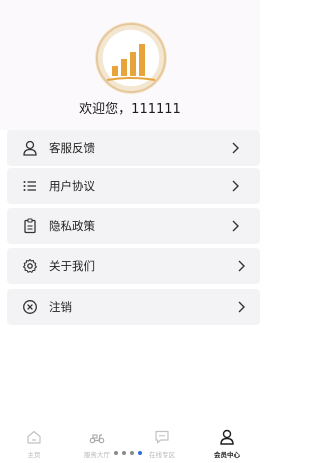 Image resolution: width=320 pixels, height=463 pixels. Describe the element at coordinates (30, 226) in the screenshot. I see `clipboard-icon` at that location.